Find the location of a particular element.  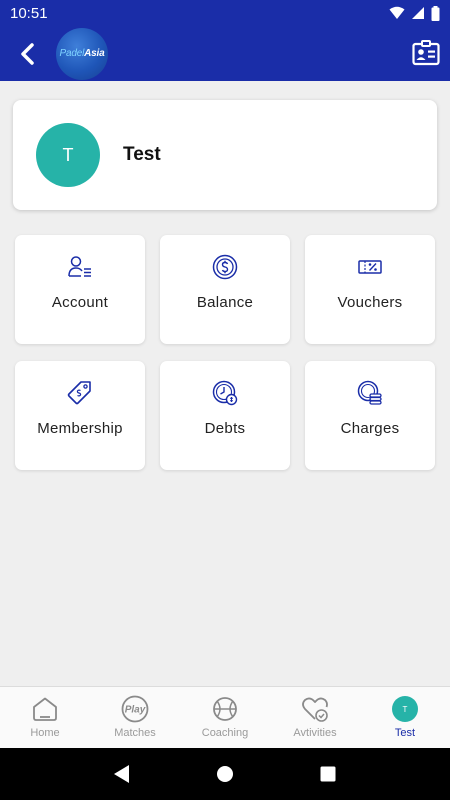

system-nav-bar is located at coordinates (225, 774).